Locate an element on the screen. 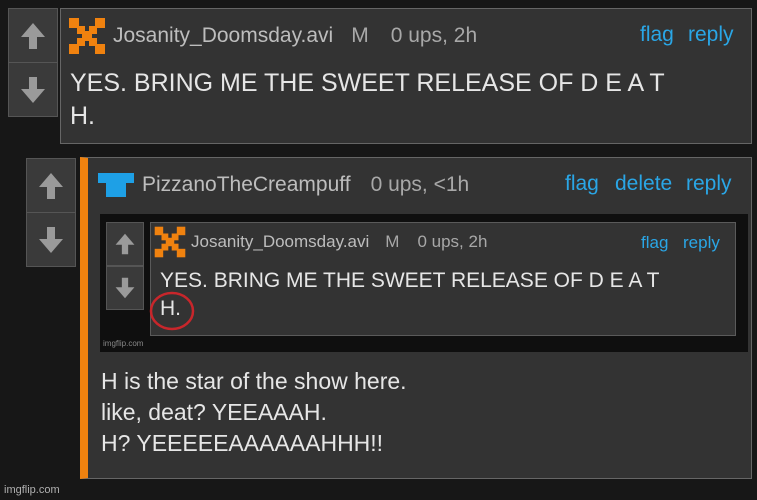 The image size is (757, 500). embedded-watermark: imgflip.com is located at coordinates (123, 343).